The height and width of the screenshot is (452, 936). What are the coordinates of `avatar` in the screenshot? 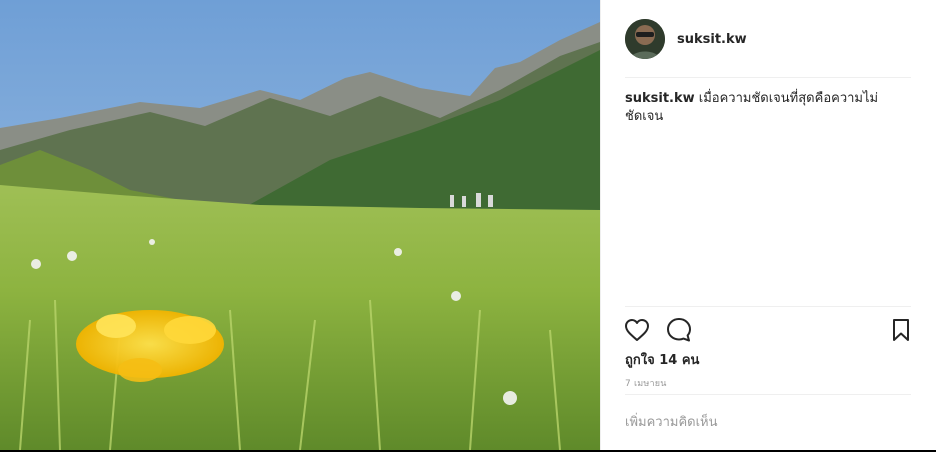 It's located at (645, 39).